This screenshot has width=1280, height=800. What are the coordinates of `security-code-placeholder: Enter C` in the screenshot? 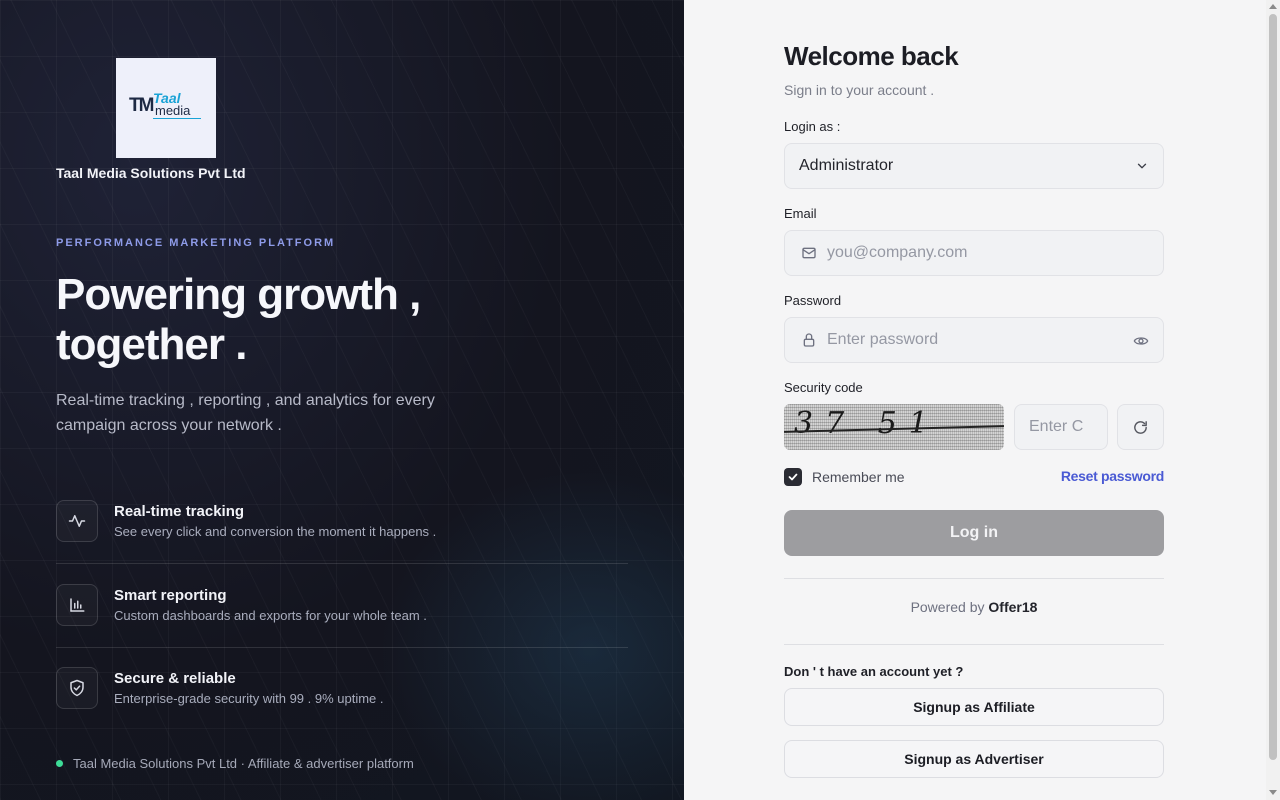 It's located at (1056, 426).